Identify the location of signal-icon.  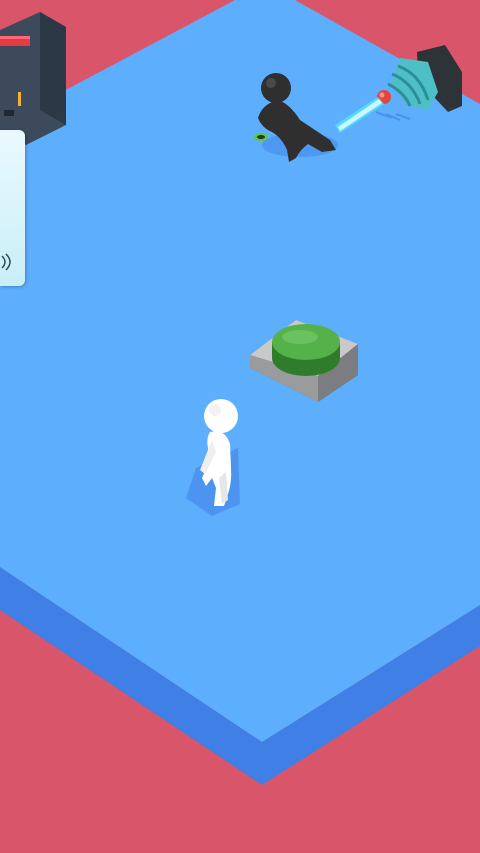
(6, 262).